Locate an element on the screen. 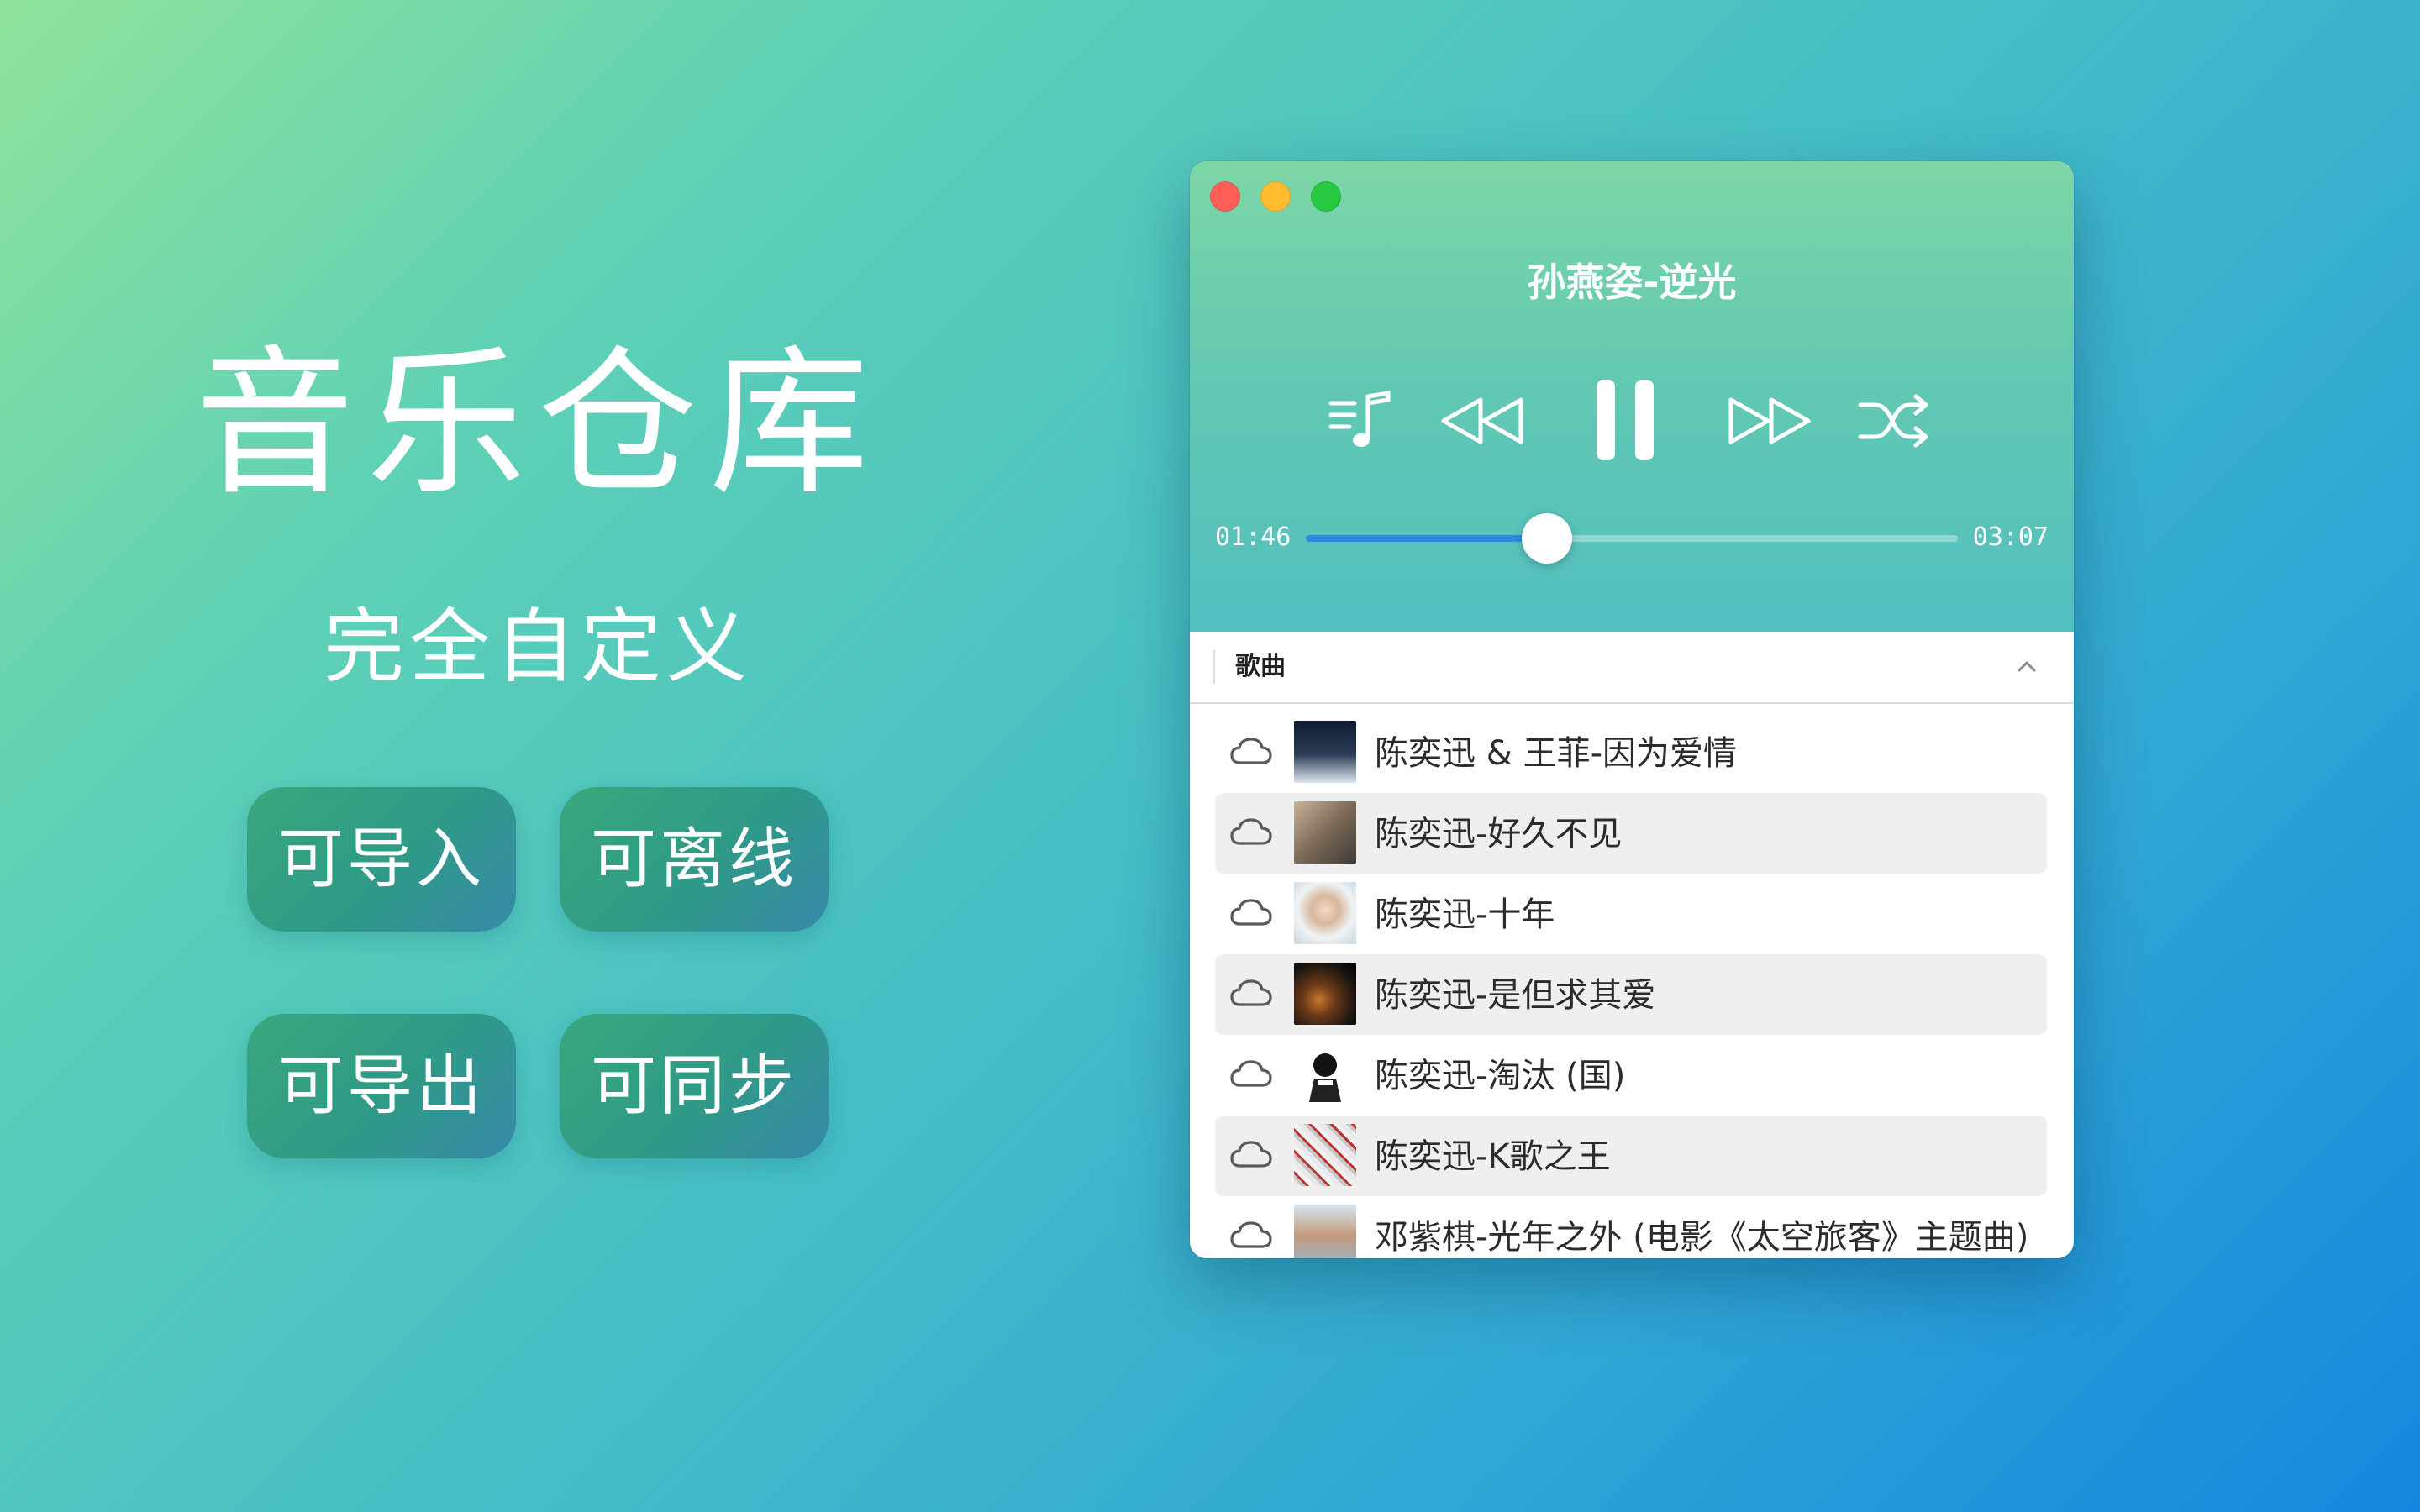  playlist-icon is located at coordinates (1360, 421).